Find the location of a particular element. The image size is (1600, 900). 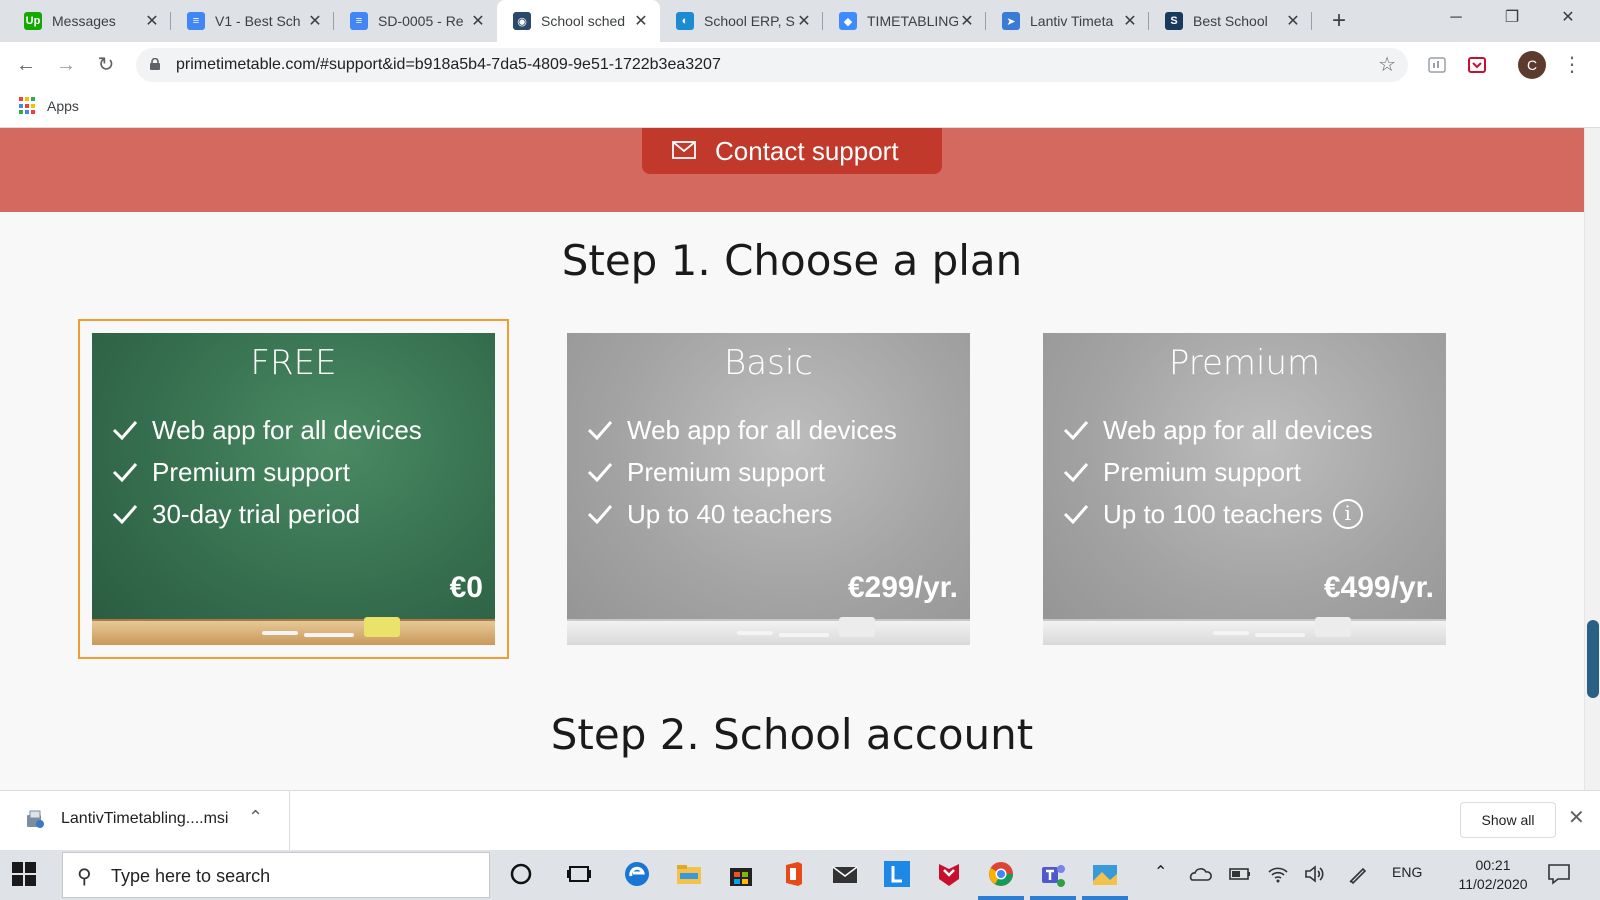

tab-best-school: S Best School ✕ is located at coordinates (1230, 21).